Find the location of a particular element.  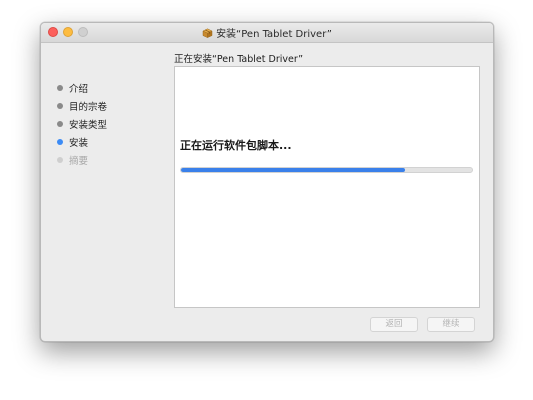

step-label: 摘要 is located at coordinates (79, 161).